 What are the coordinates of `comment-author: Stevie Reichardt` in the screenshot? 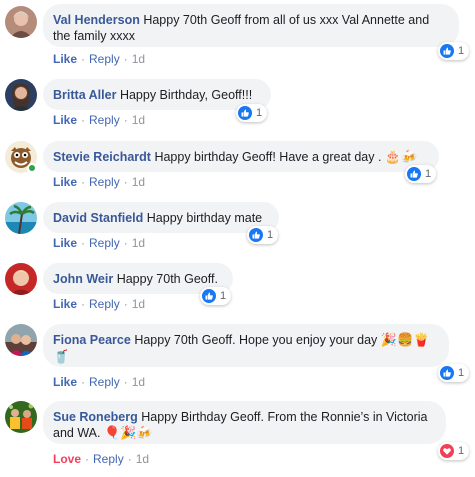 It's located at (102, 157).